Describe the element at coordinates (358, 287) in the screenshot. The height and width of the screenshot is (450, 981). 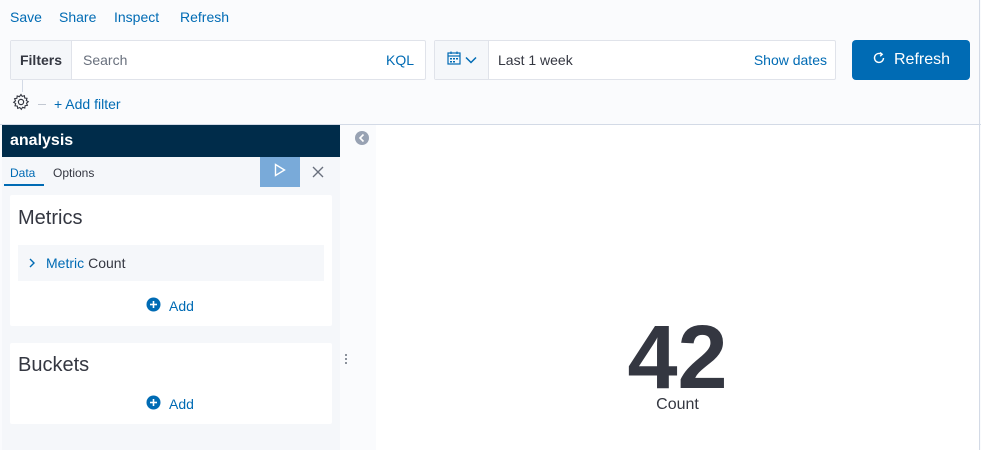
I see `sidebar-collapse-area` at that location.